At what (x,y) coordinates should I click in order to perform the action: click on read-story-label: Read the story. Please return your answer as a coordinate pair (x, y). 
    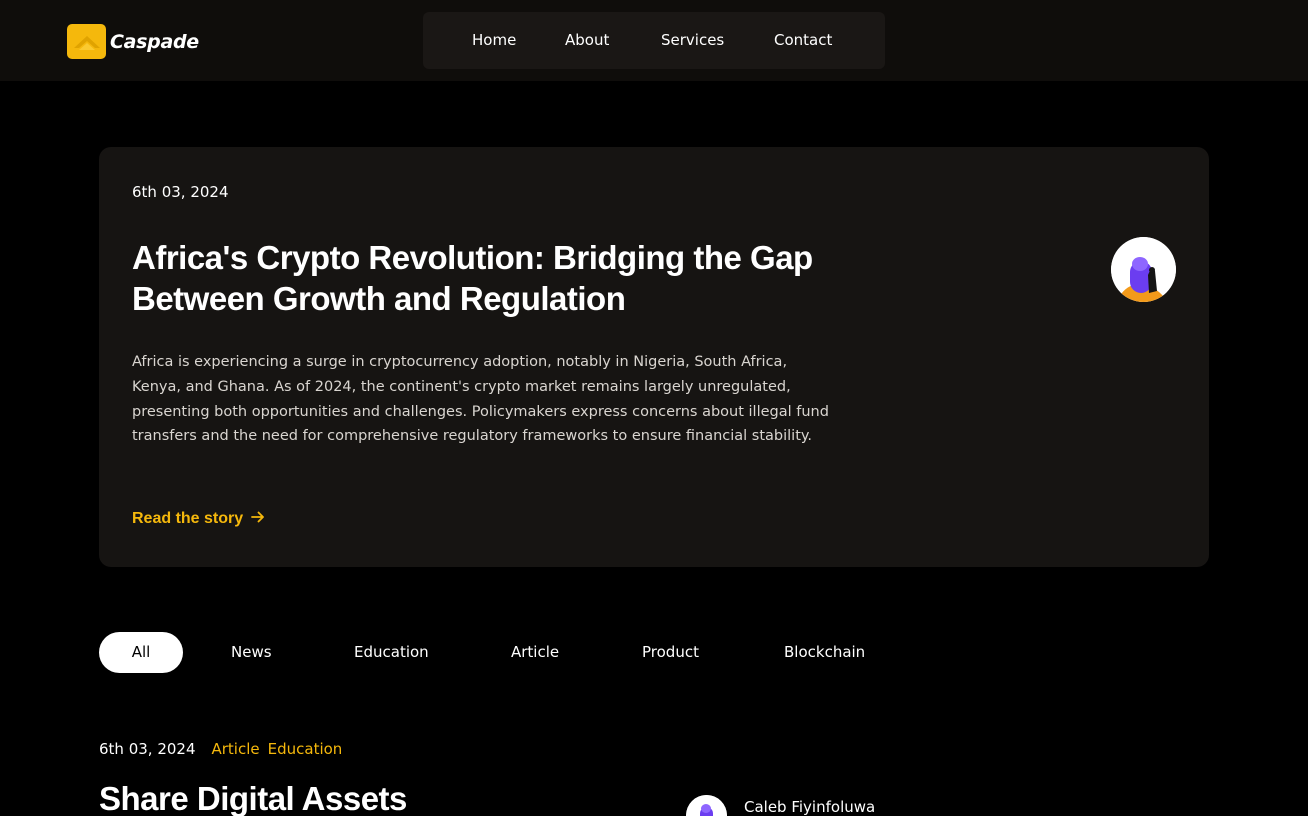
    Looking at the image, I should click on (188, 518).